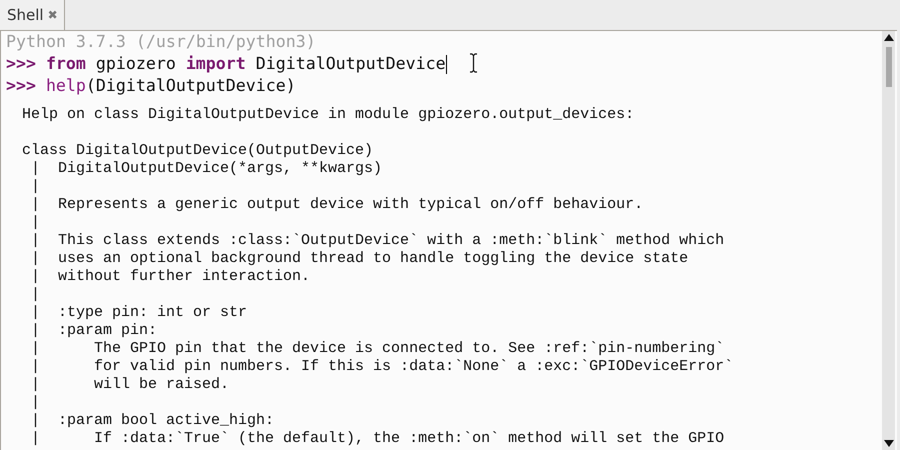 Image resolution: width=900 pixels, height=450 pixels. I want to click on vertical-scrollbar, so click(888, 240).